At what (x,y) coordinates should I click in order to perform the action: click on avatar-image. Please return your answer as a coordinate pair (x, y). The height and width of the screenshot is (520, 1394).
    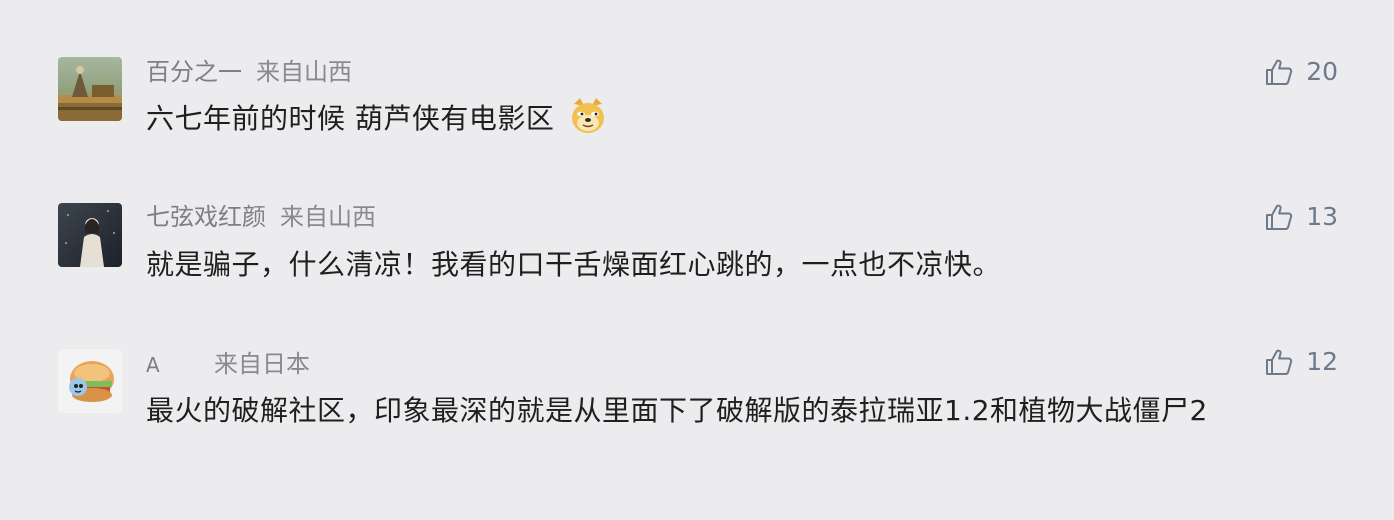
    Looking at the image, I should click on (90, 381).